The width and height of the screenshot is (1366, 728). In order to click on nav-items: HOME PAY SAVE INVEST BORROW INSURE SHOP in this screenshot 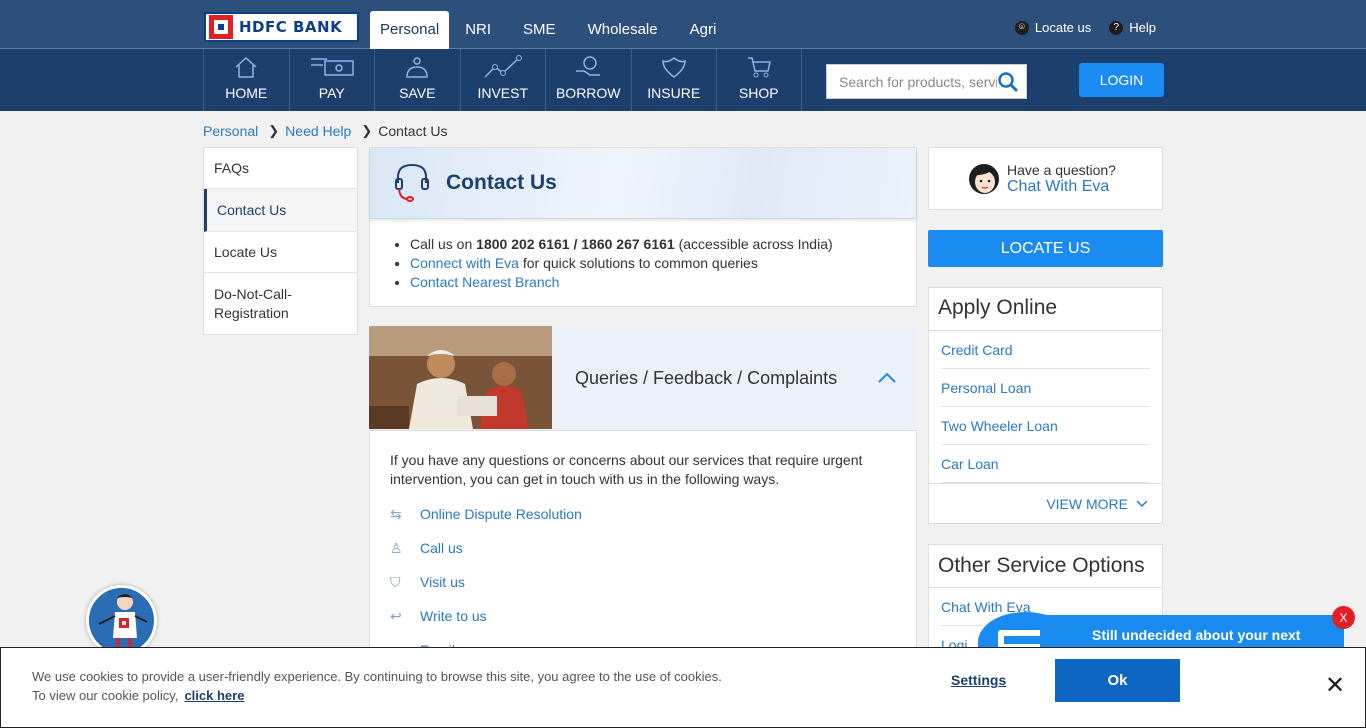, I will do `click(502, 80)`.